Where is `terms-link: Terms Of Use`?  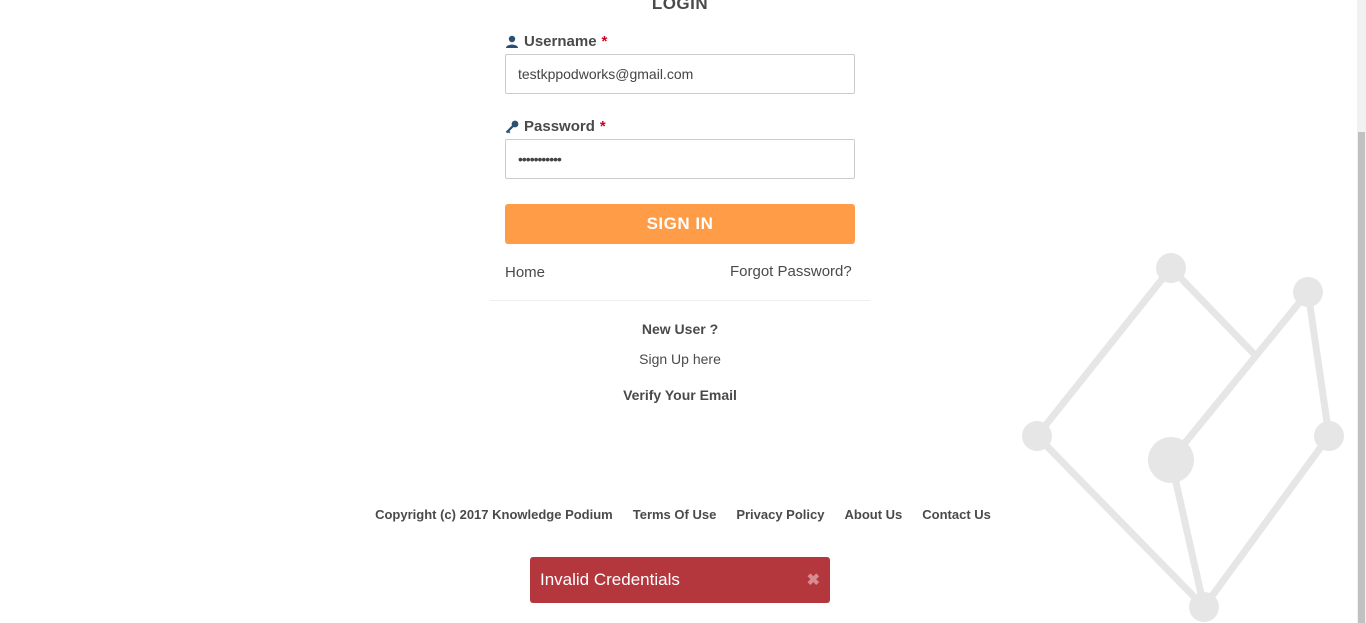
terms-link: Terms Of Use is located at coordinates (675, 514).